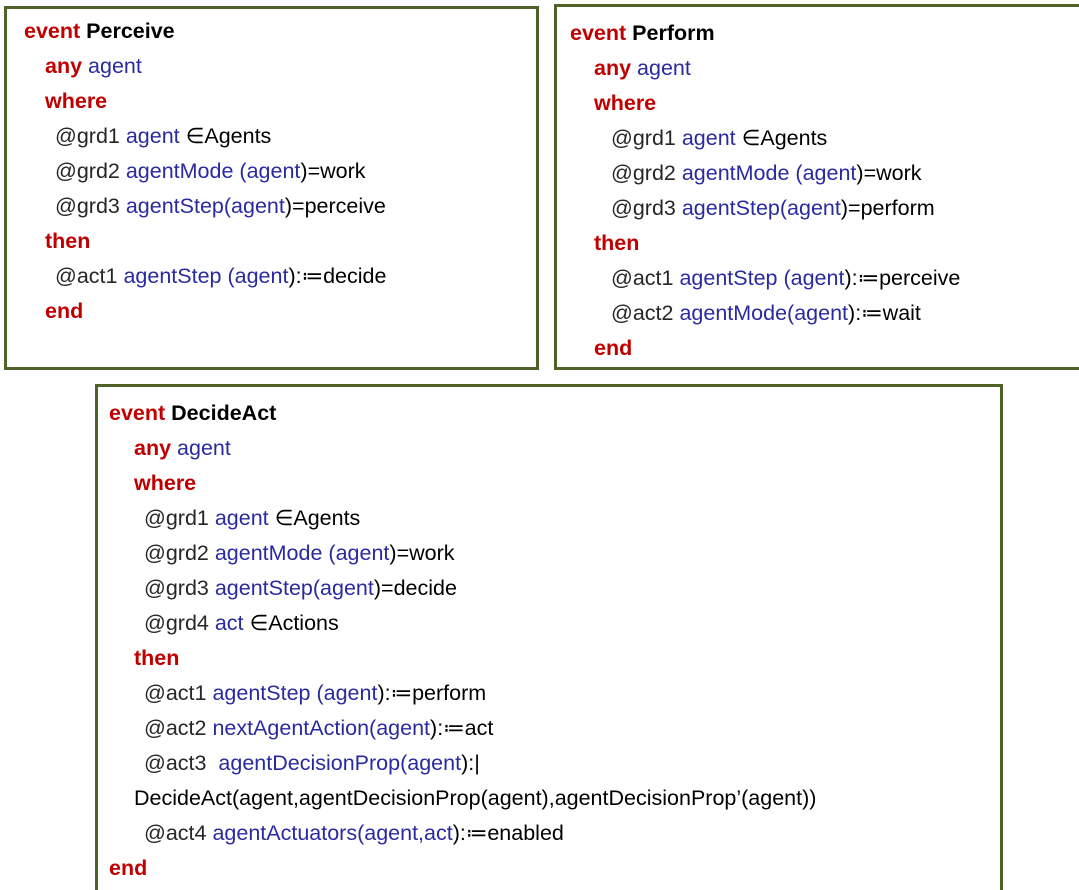  I want to click on guard-grd3: @grd3 agentStep(agent)=perceive, so click(220, 206).